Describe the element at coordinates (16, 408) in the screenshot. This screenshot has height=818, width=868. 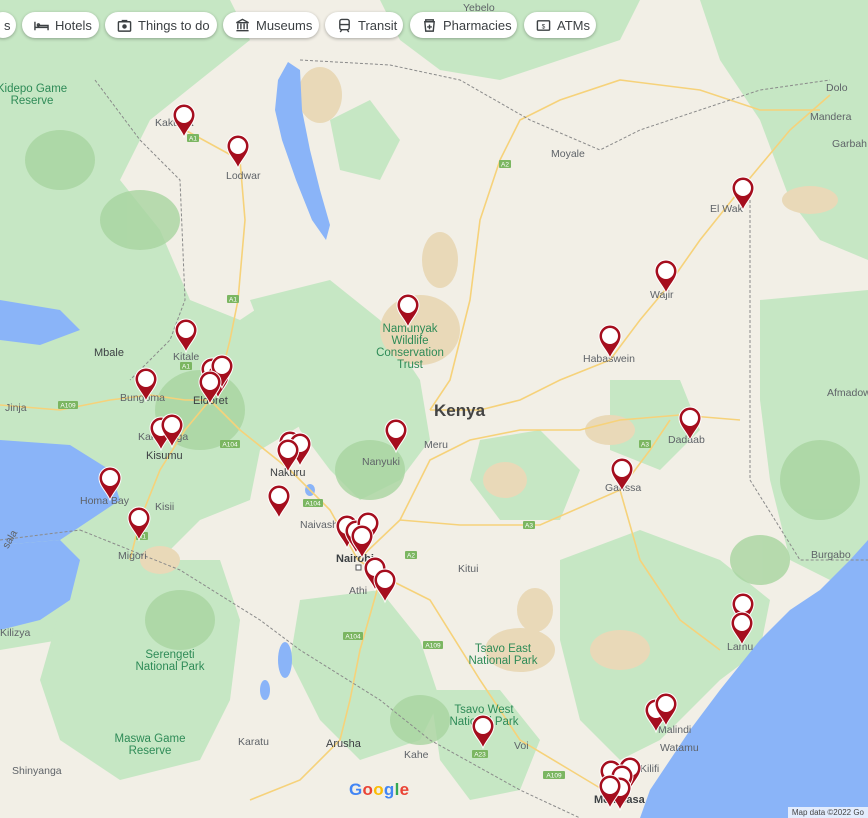
I see `place-label: Jinja` at that location.